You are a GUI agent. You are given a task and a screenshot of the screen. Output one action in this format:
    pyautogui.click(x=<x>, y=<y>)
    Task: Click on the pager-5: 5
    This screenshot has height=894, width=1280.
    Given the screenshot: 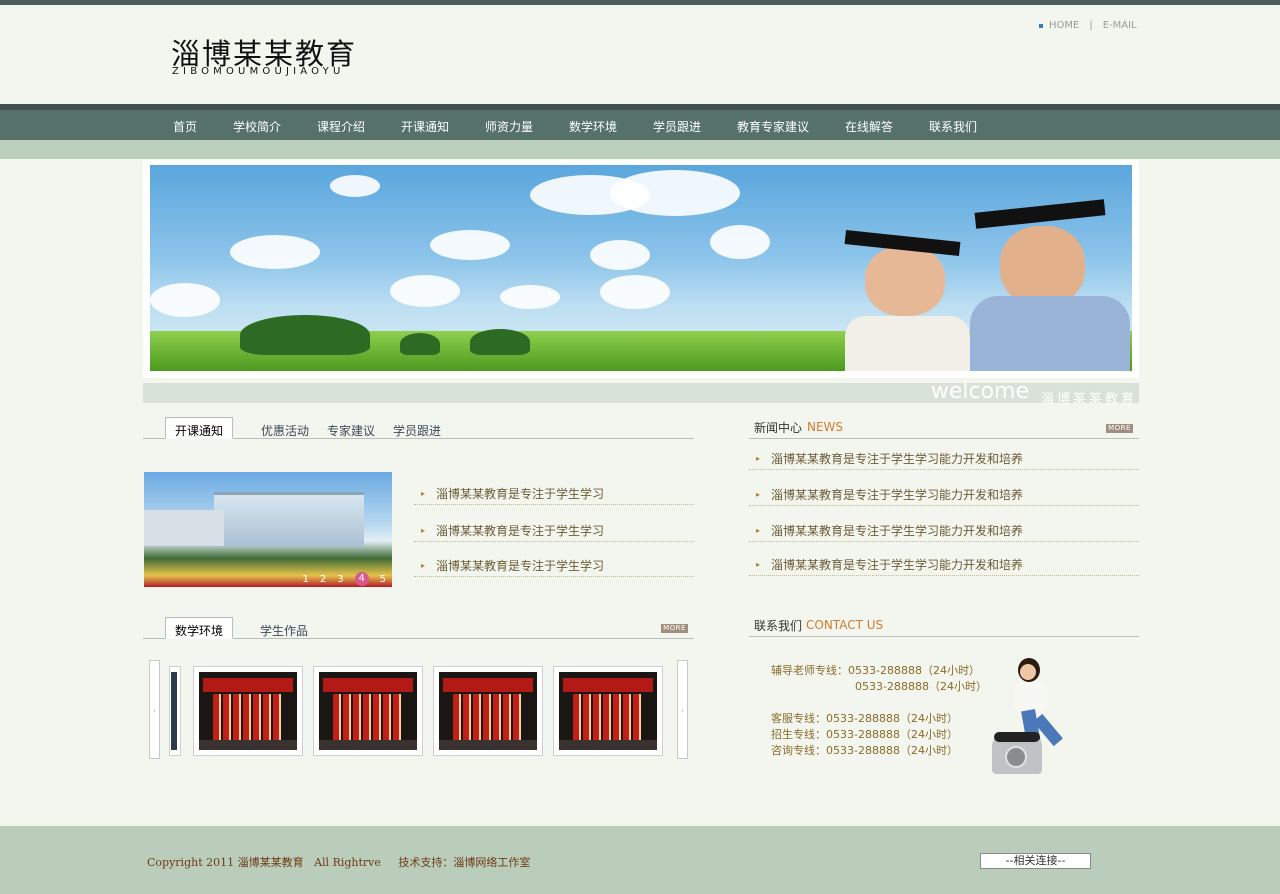 What is the action you would take?
    pyautogui.click(x=383, y=579)
    